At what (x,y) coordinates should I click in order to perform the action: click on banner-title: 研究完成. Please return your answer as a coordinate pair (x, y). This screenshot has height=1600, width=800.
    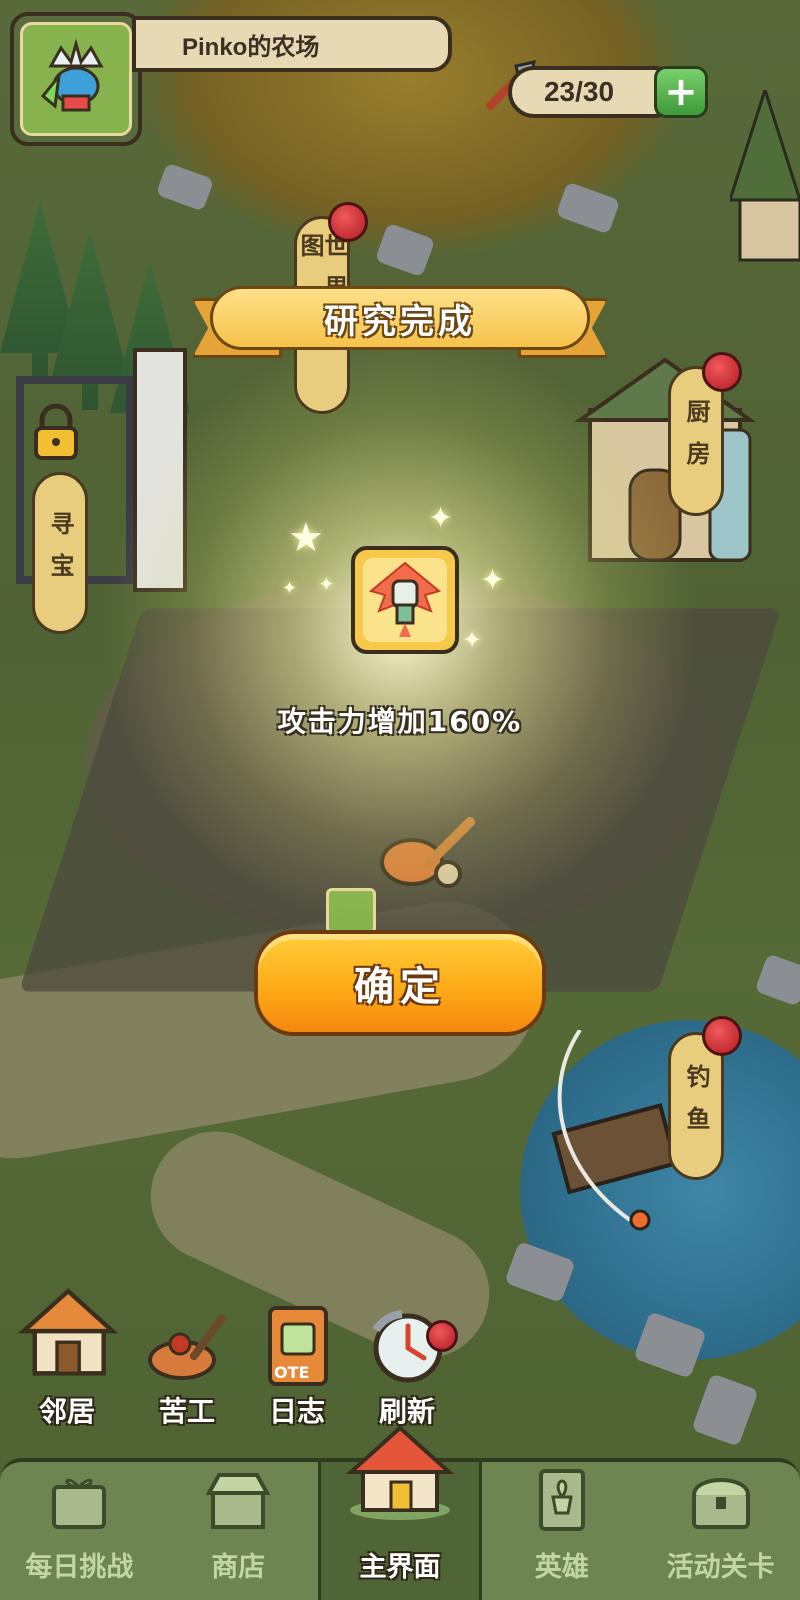
    Looking at the image, I should click on (400, 318).